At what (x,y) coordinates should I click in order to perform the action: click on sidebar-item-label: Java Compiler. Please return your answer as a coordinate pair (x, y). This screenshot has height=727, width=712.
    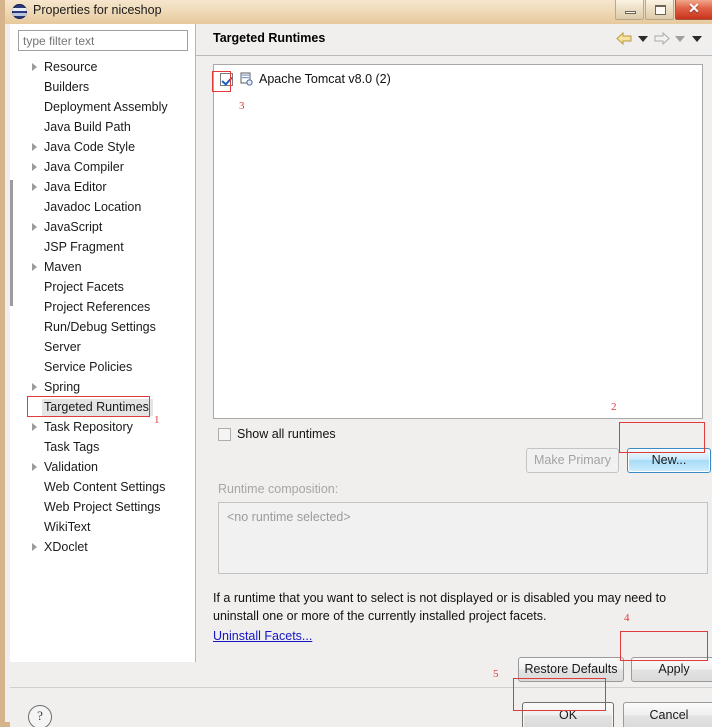
    Looking at the image, I should click on (84, 167).